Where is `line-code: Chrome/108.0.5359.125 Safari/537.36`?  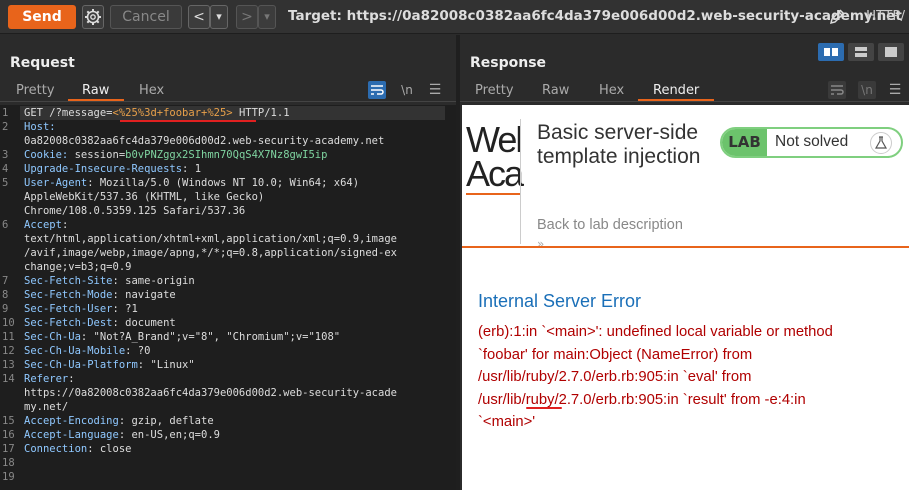 line-code: Chrome/108.0.5359.125 Safari/537.36 is located at coordinates (134, 211).